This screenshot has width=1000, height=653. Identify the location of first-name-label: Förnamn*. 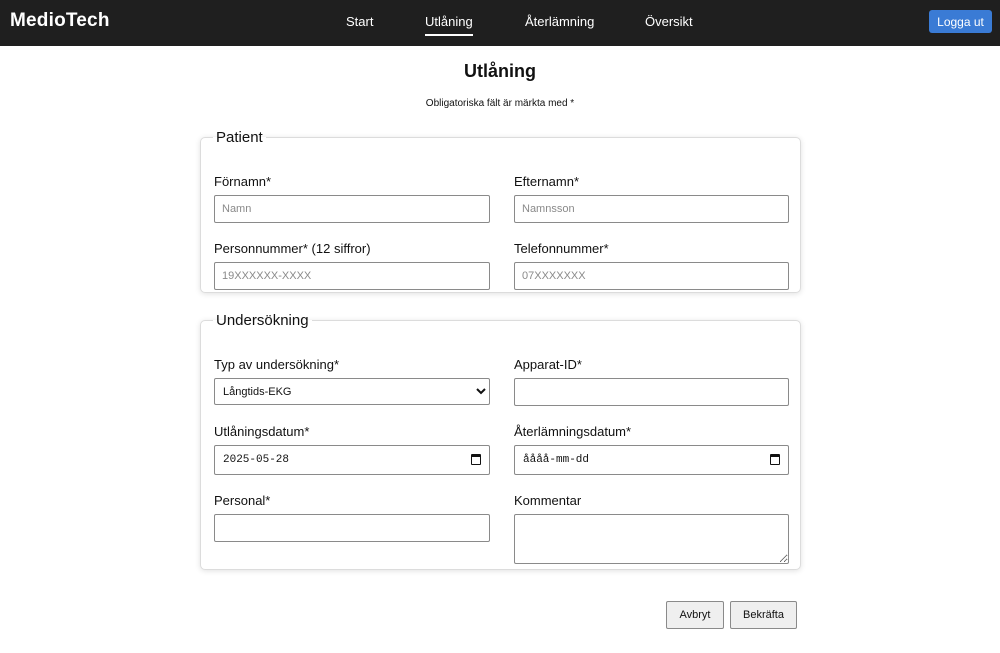
(243, 181).